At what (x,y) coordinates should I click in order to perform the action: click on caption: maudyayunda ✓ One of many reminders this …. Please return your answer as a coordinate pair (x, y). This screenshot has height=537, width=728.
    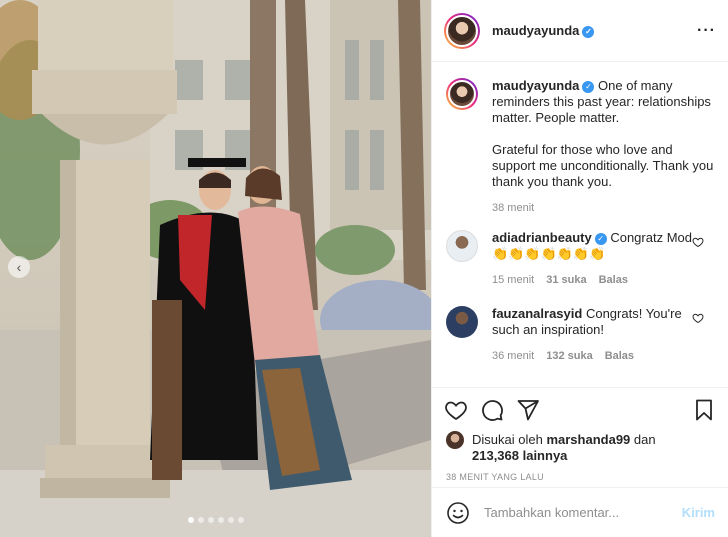
    Looking at the image, I should click on (580, 147).